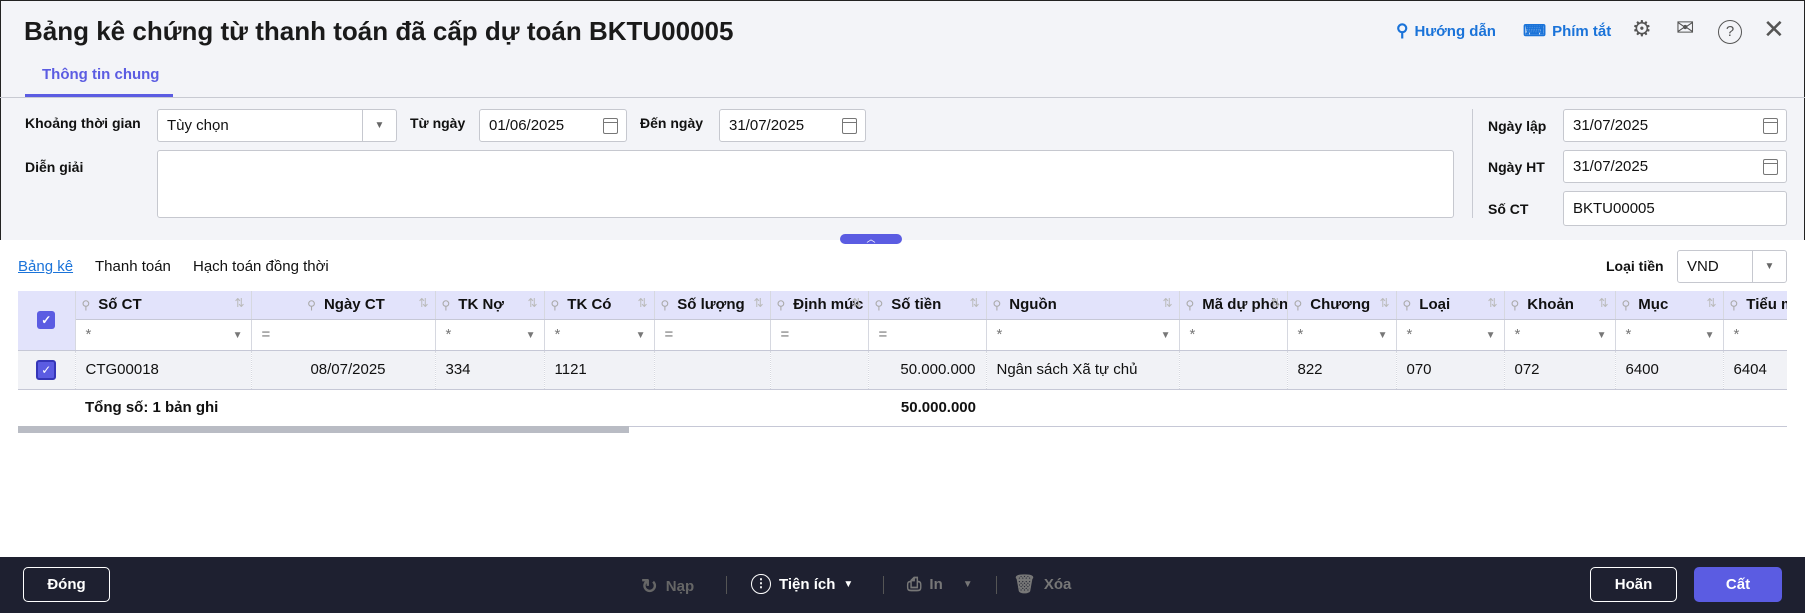  What do you see at coordinates (1774, 29) in the screenshot?
I see `close-icon: ✕` at bounding box center [1774, 29].